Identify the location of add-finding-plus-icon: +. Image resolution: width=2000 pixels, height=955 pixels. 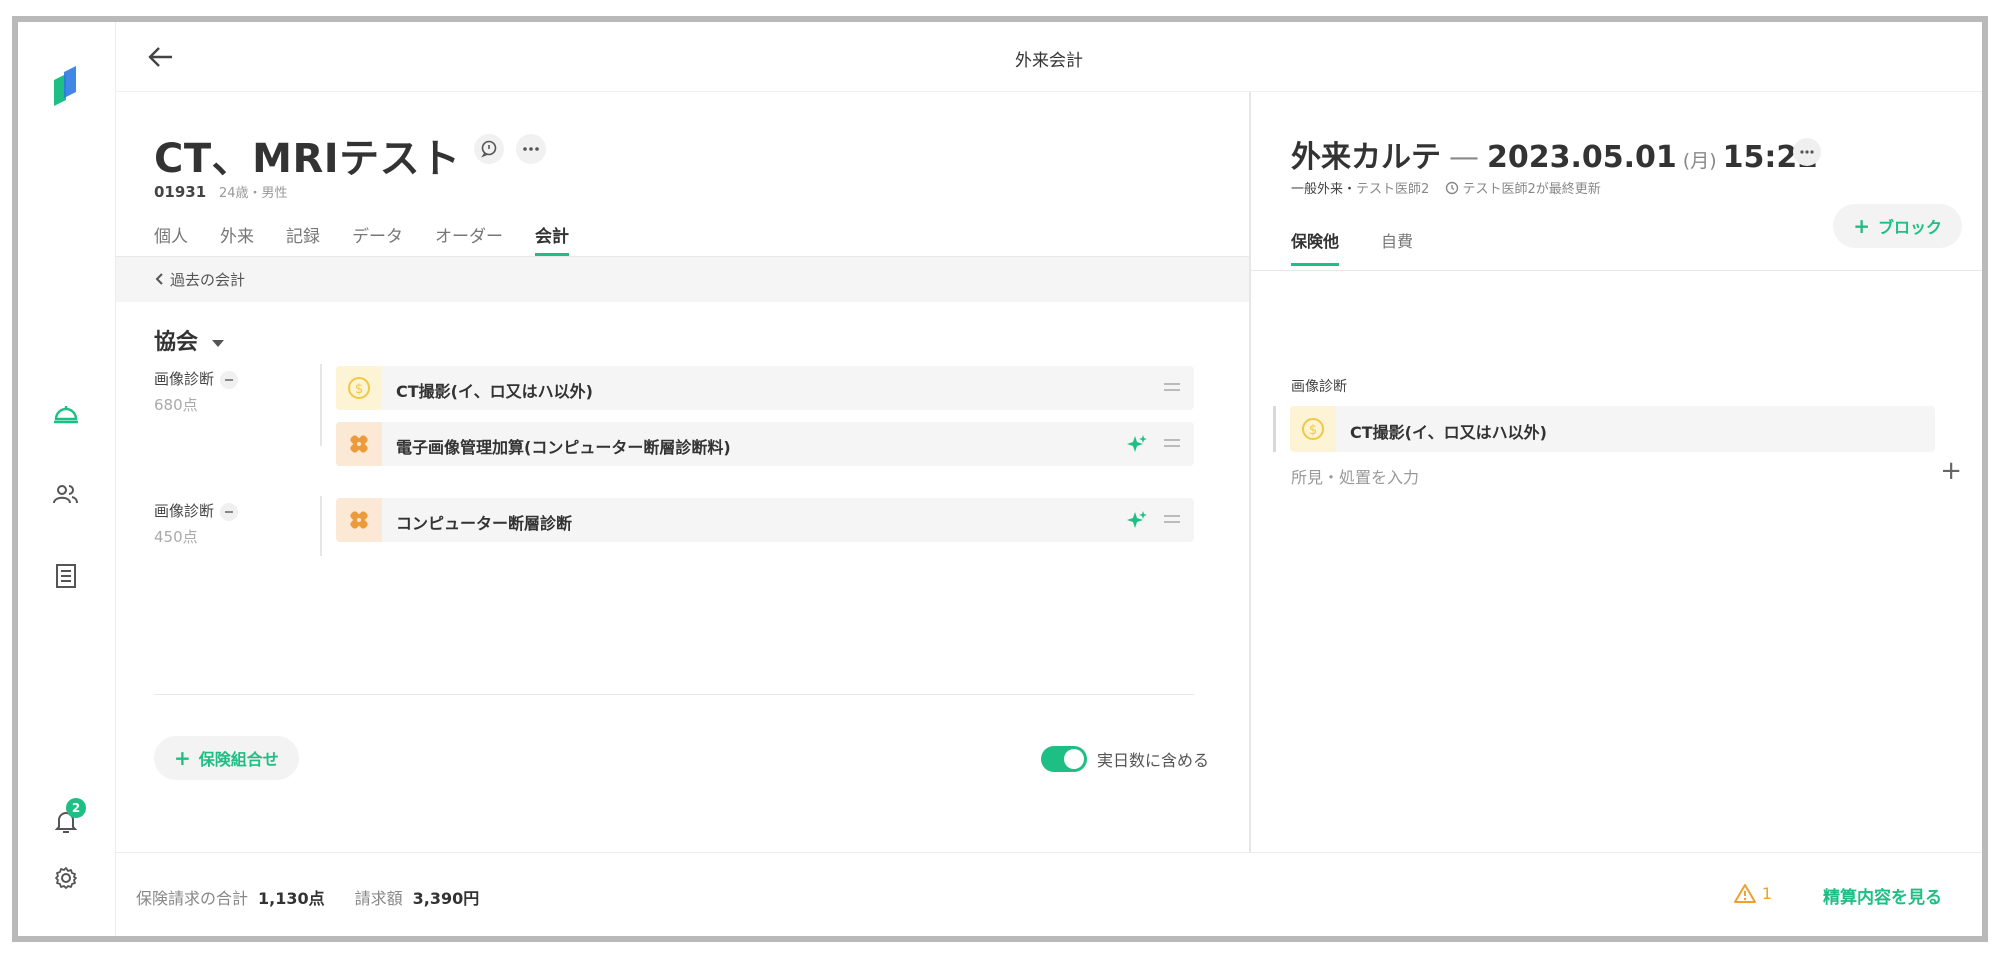
(1951, 471).